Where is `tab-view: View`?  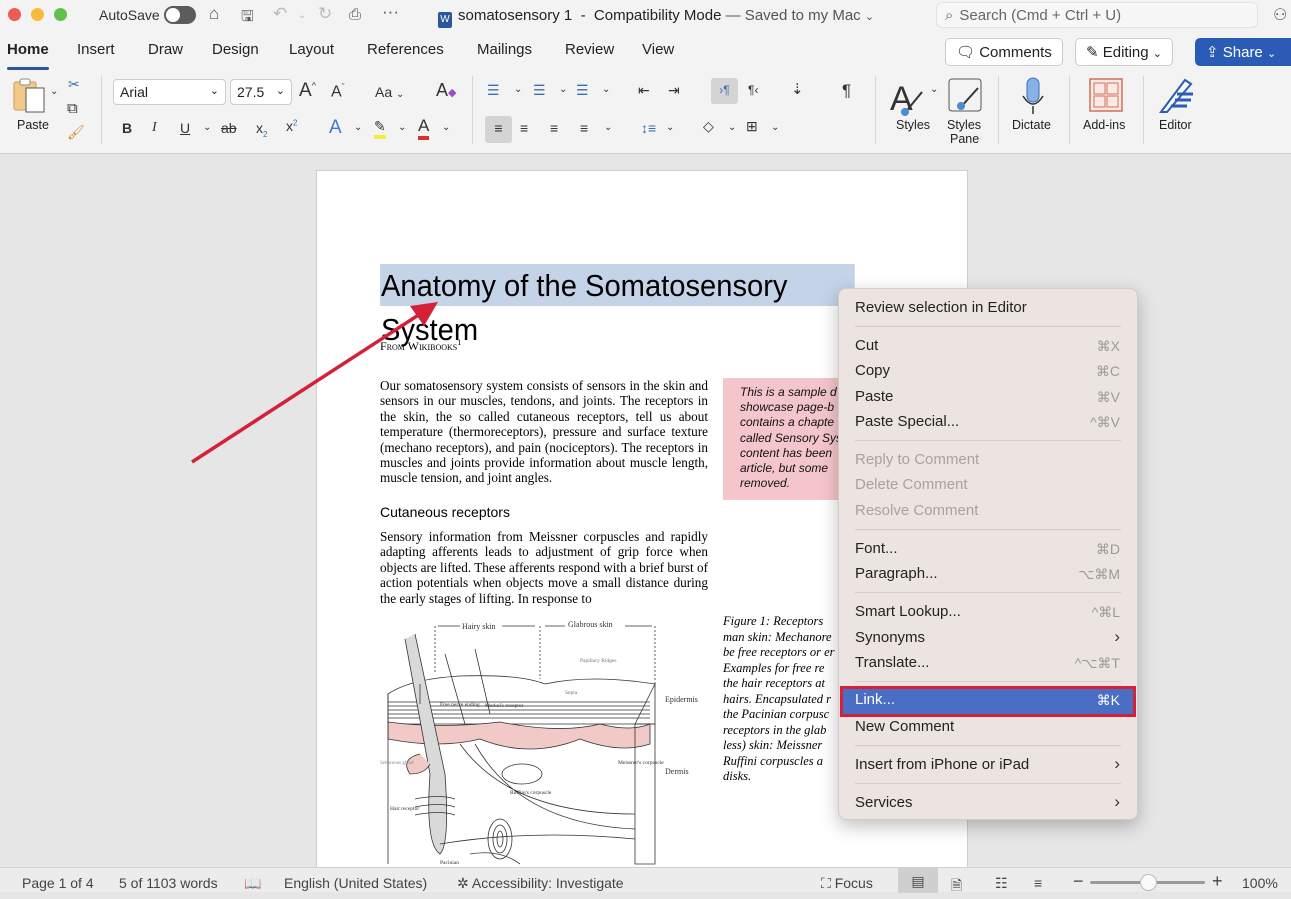 tab-view: View is located at coordinates (658, 49).